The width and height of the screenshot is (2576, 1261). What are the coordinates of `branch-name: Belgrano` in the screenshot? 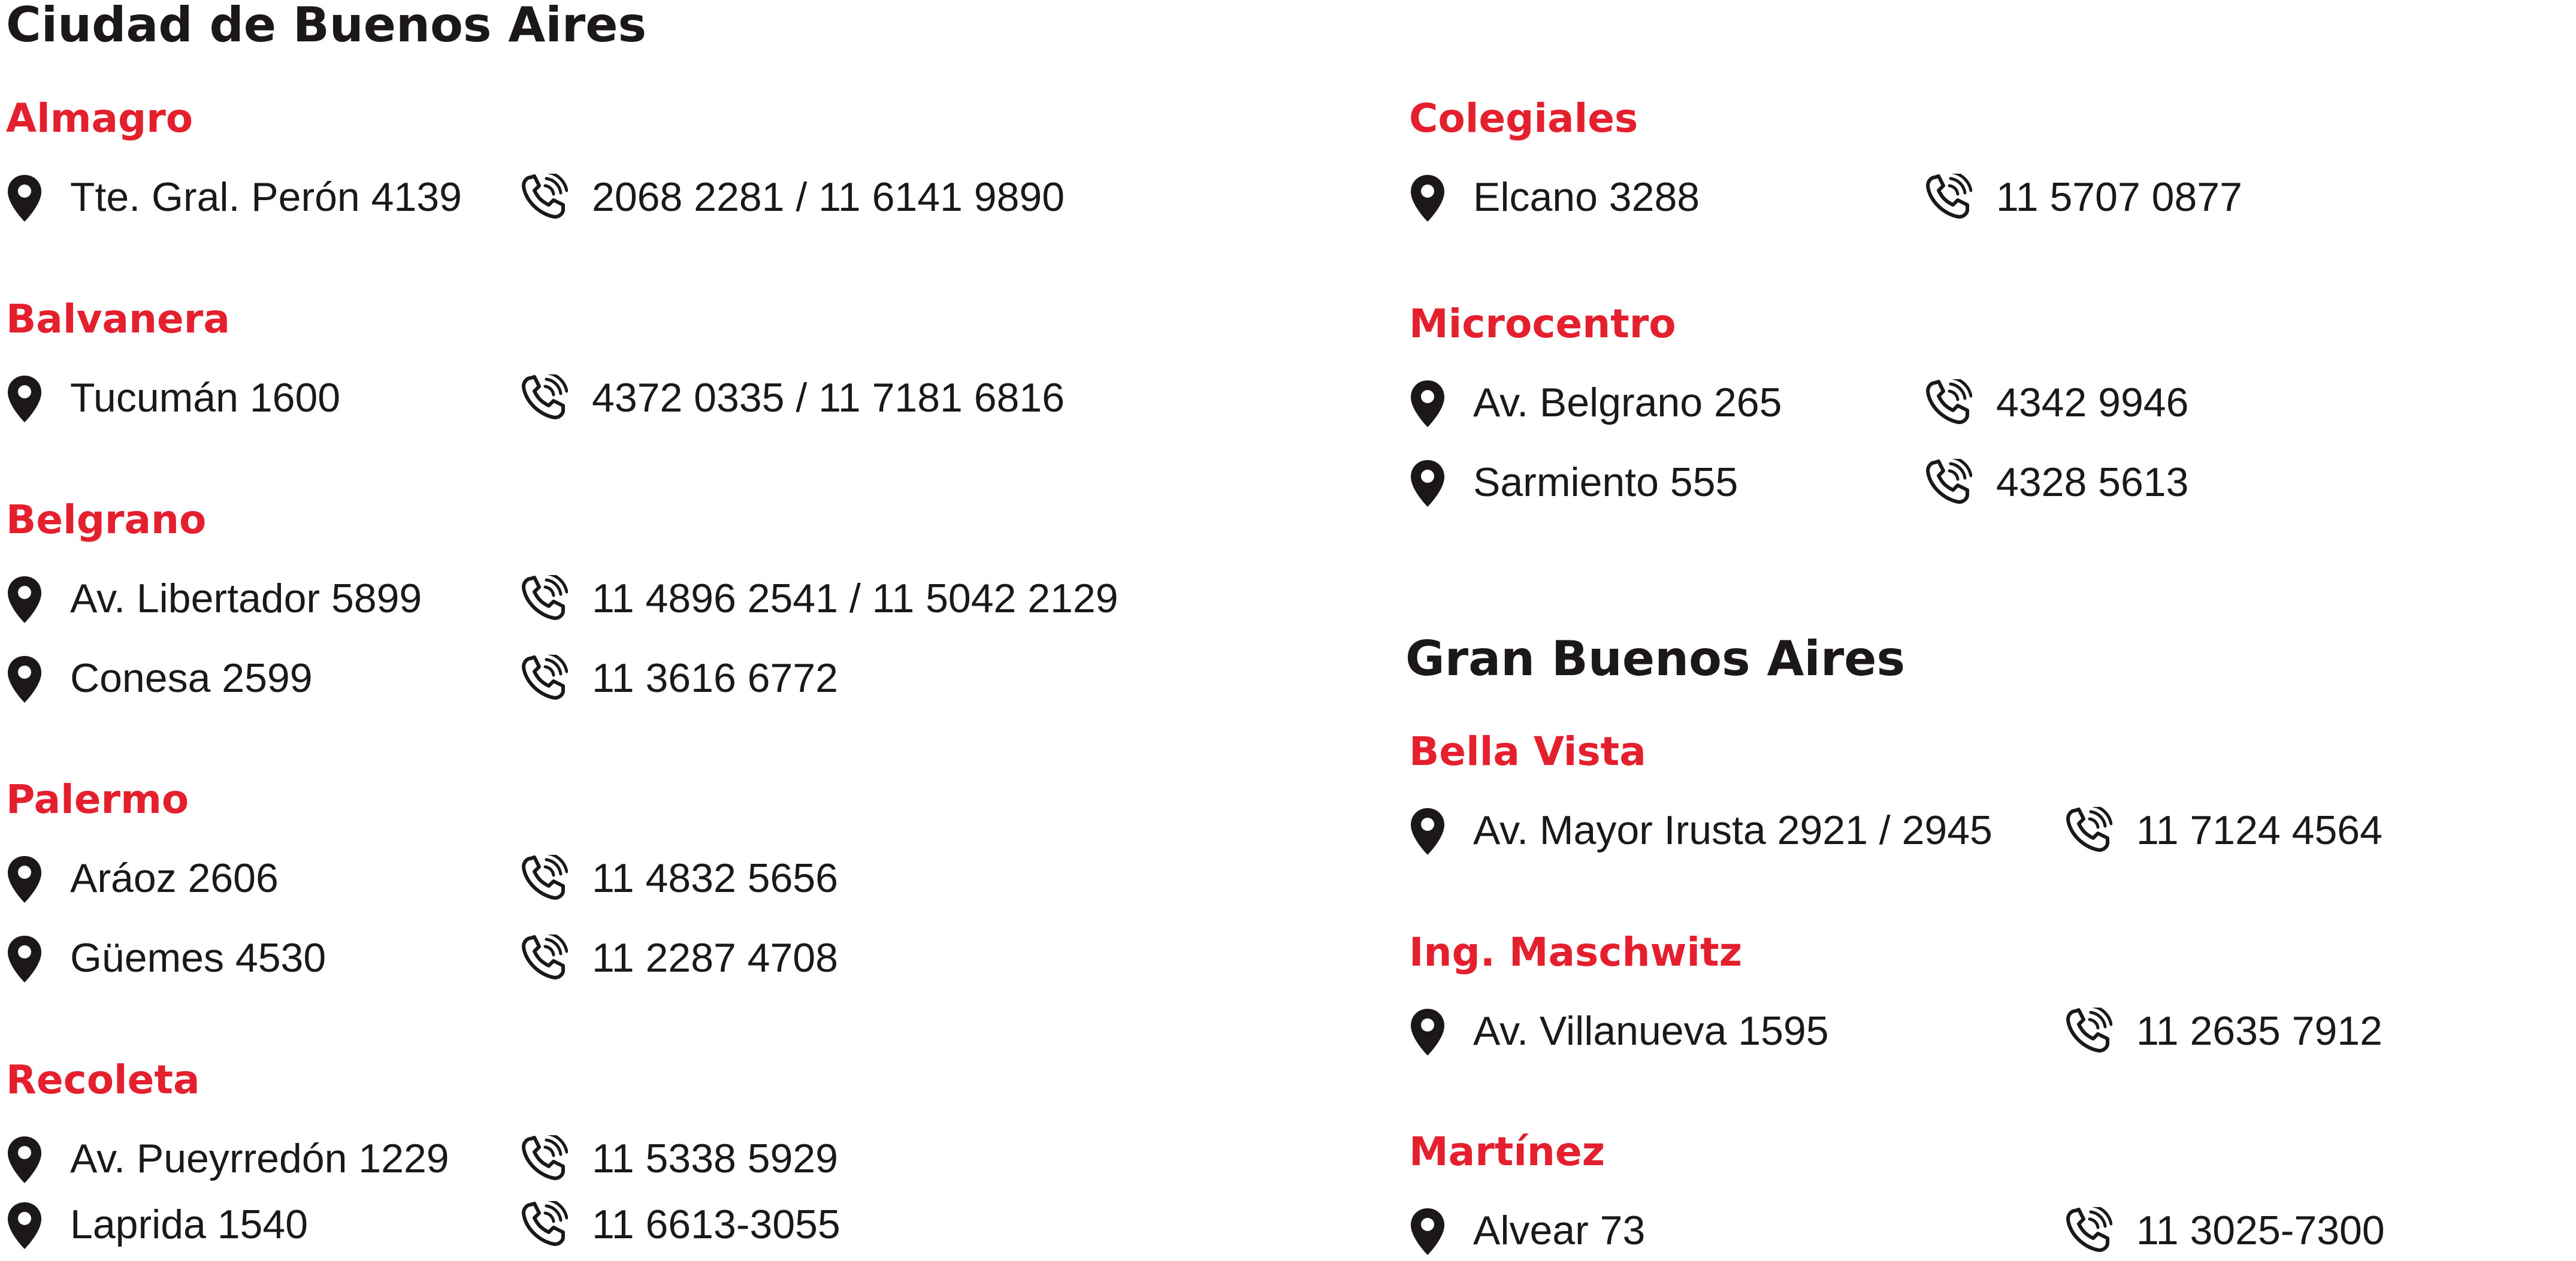 It's located at (106, 520).